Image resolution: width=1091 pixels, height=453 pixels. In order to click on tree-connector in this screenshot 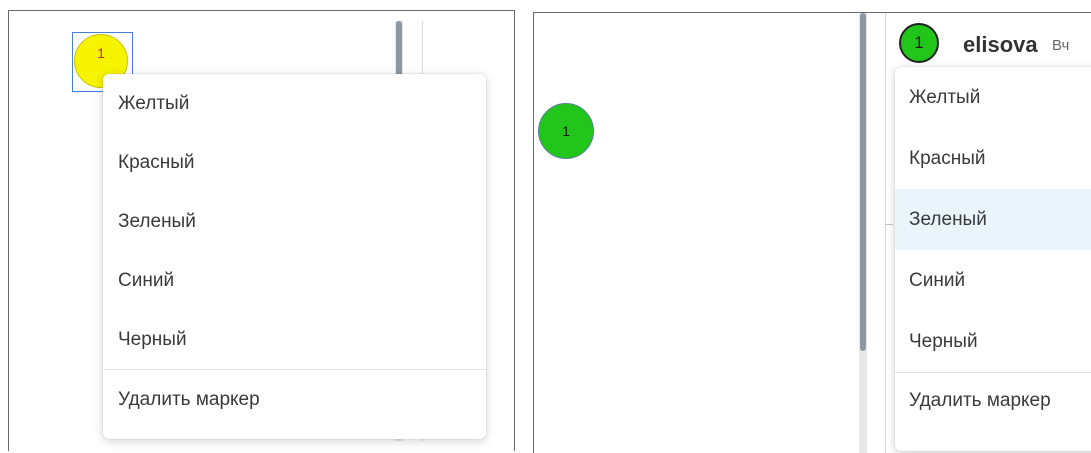, I will do `click(889, 224)`.